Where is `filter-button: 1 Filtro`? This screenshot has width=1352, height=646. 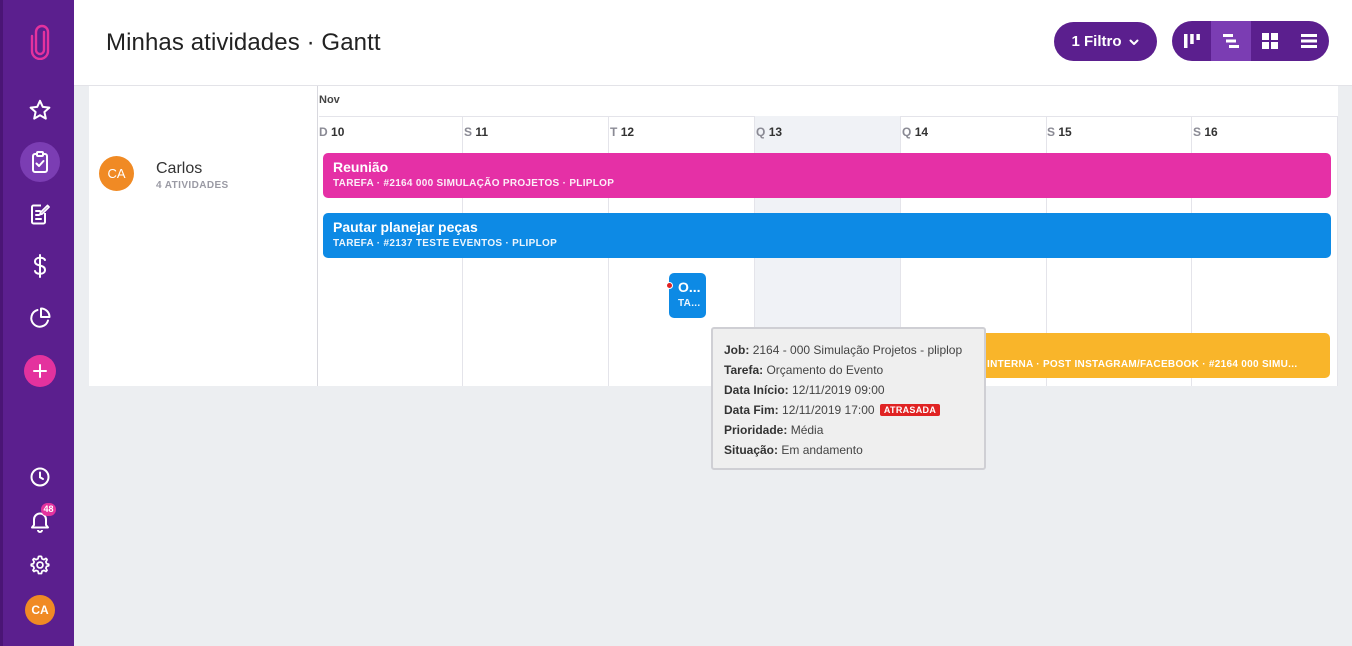 filter-button: 1 Filtro is located at coordinates (1105, 41).